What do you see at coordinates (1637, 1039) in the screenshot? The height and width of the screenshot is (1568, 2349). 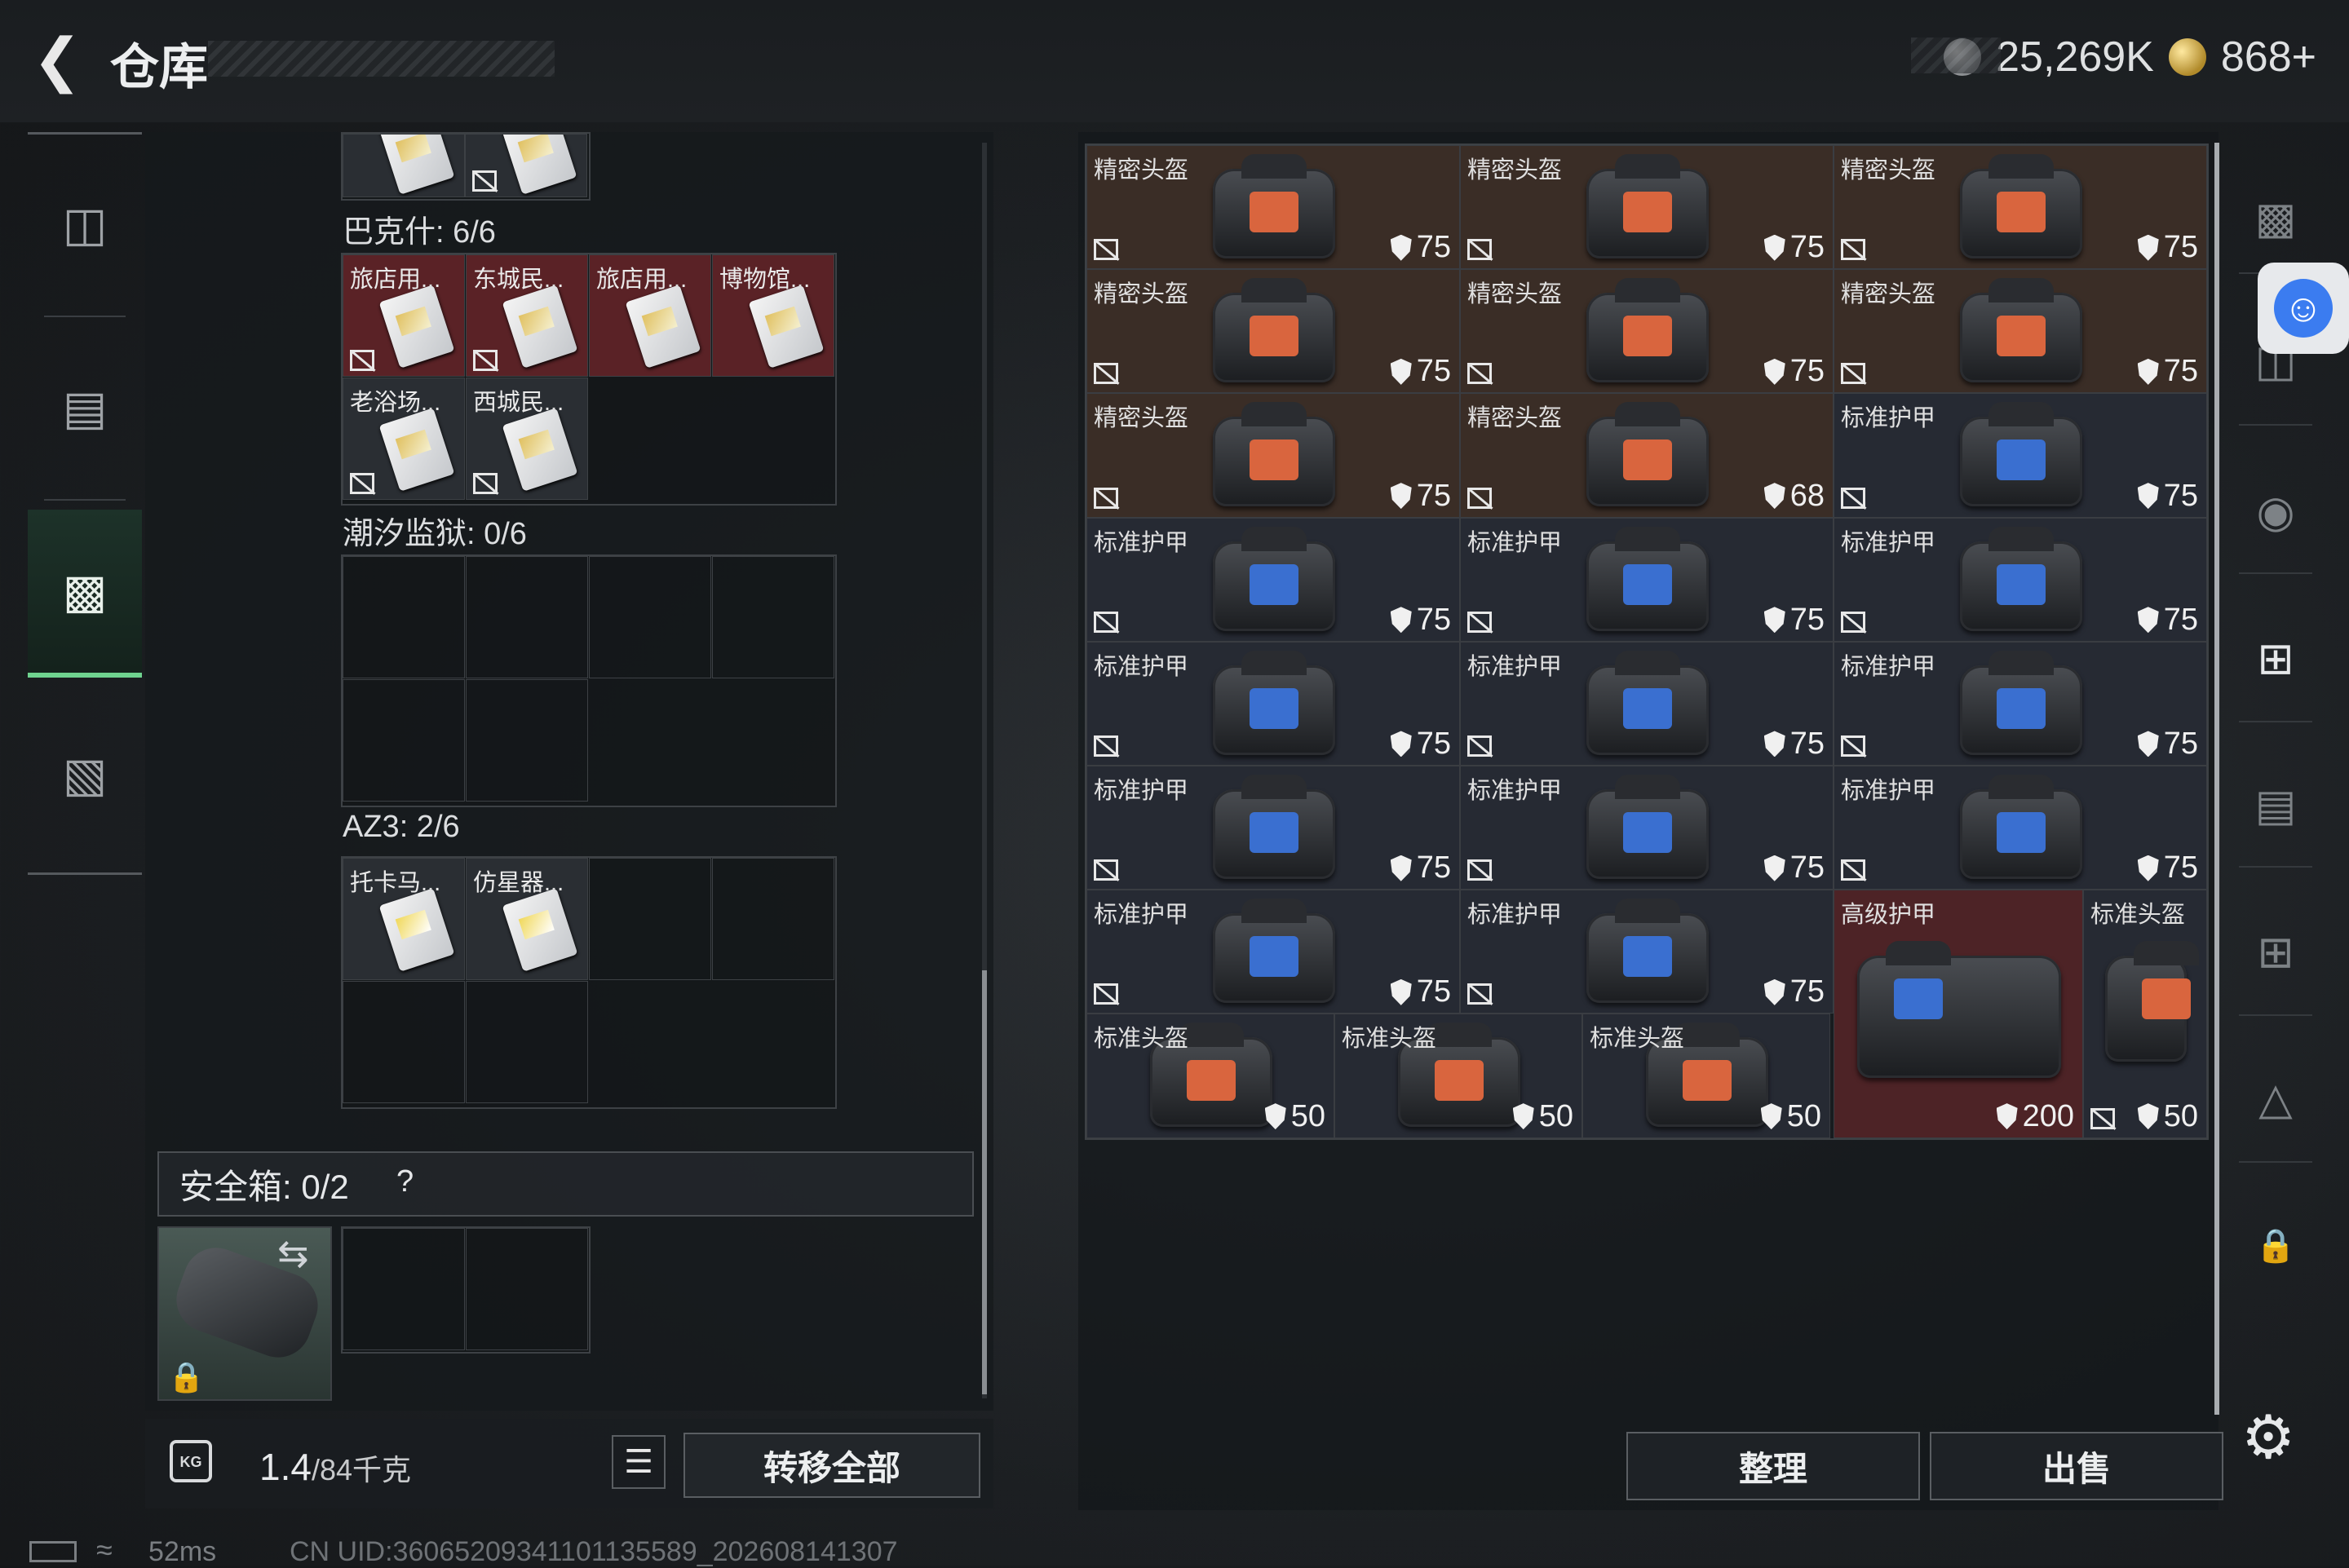 I see `item-name: 标准头盔` at bounding box center [1637, 1039].